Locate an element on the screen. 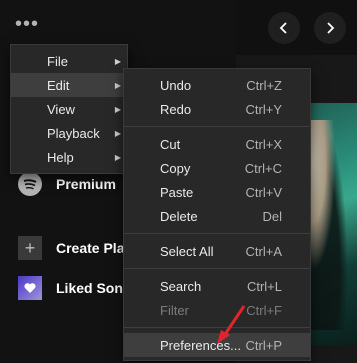 Image resolution: width=357 pixels, height=363 pixels. menu-item-cut: Cut Ctrl+X is located at coordinates (217, 144).